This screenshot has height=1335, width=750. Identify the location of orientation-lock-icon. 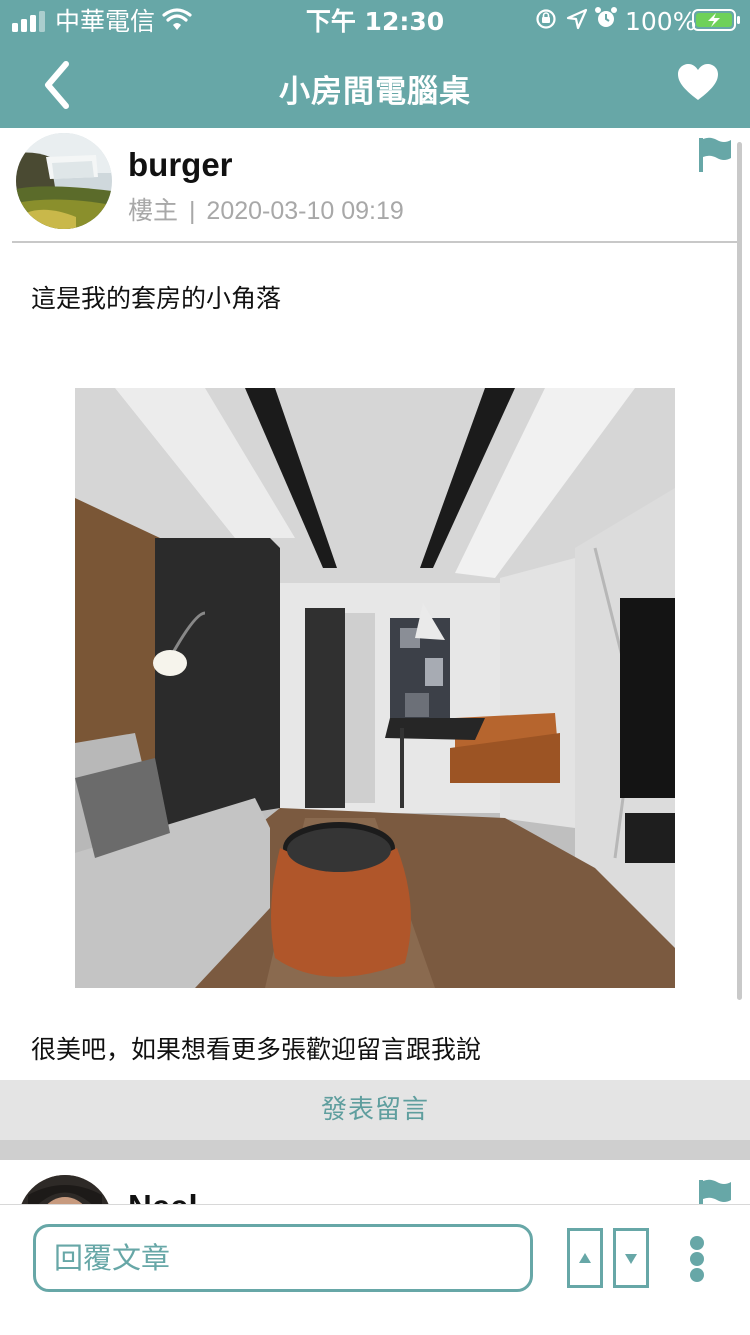
(546, 19).